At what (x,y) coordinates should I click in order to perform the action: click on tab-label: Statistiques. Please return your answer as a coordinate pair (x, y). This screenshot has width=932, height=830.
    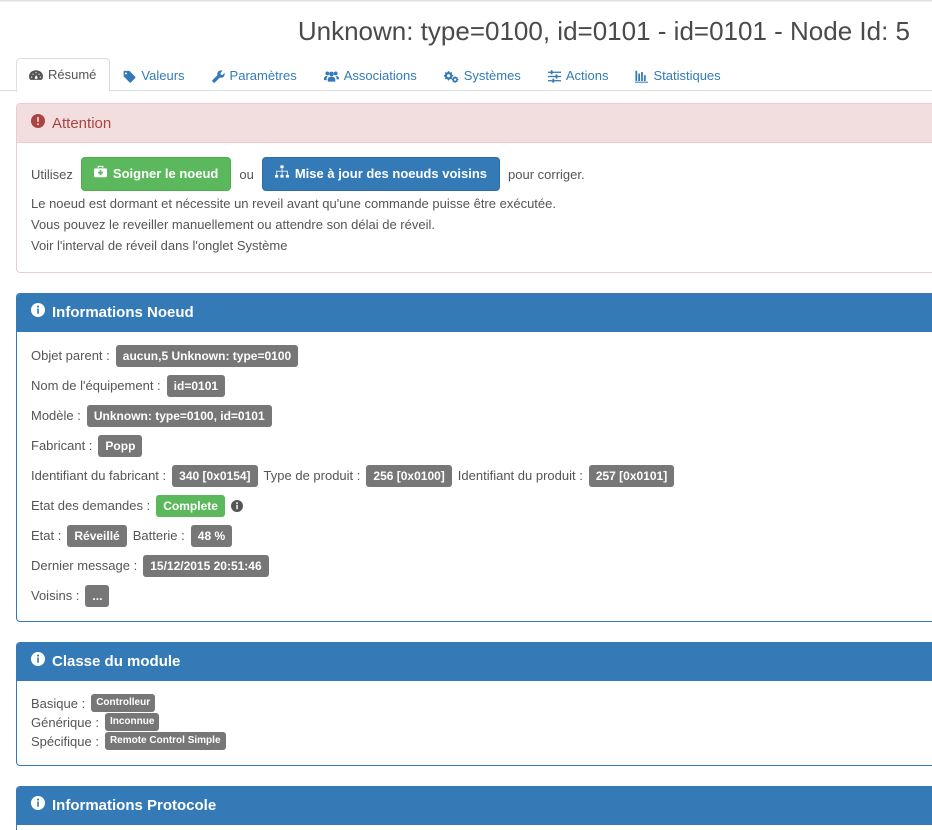
    Looking at the image, I should click on (687, 75).